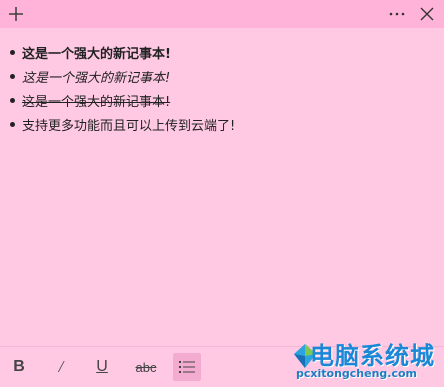 The width and height of the screenshot is (444, 387). I want to click on bold-button: B, so click(19, 367).